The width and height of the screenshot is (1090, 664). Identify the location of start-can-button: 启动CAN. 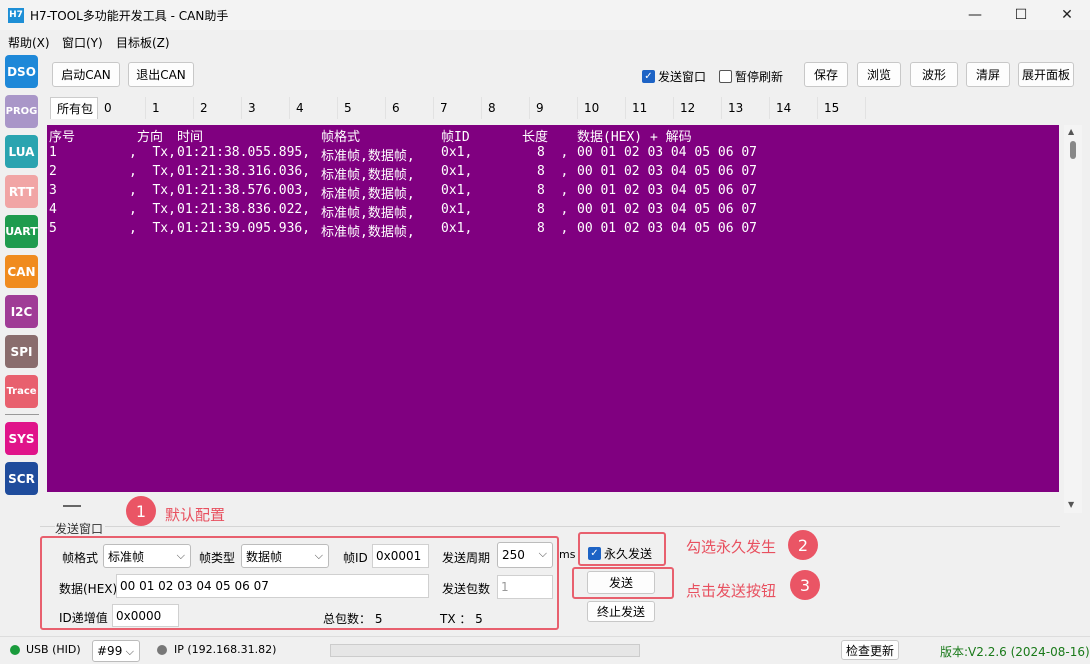
(86, 74).